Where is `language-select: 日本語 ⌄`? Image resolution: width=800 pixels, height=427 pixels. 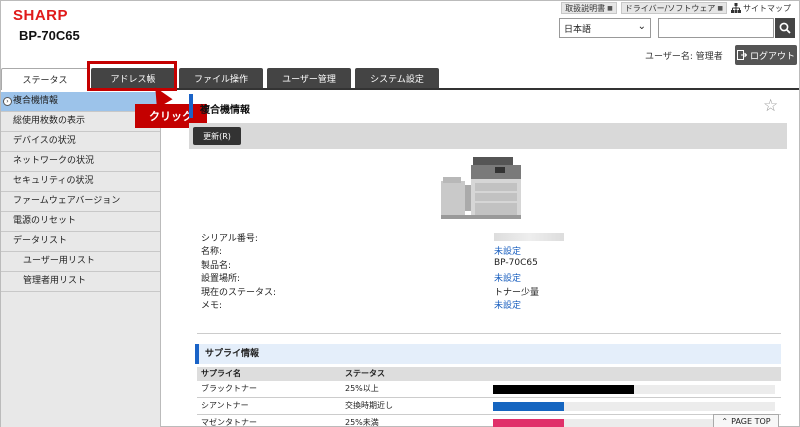 language-select: 日本語 ⌄ is located at coordinates (605, 28).